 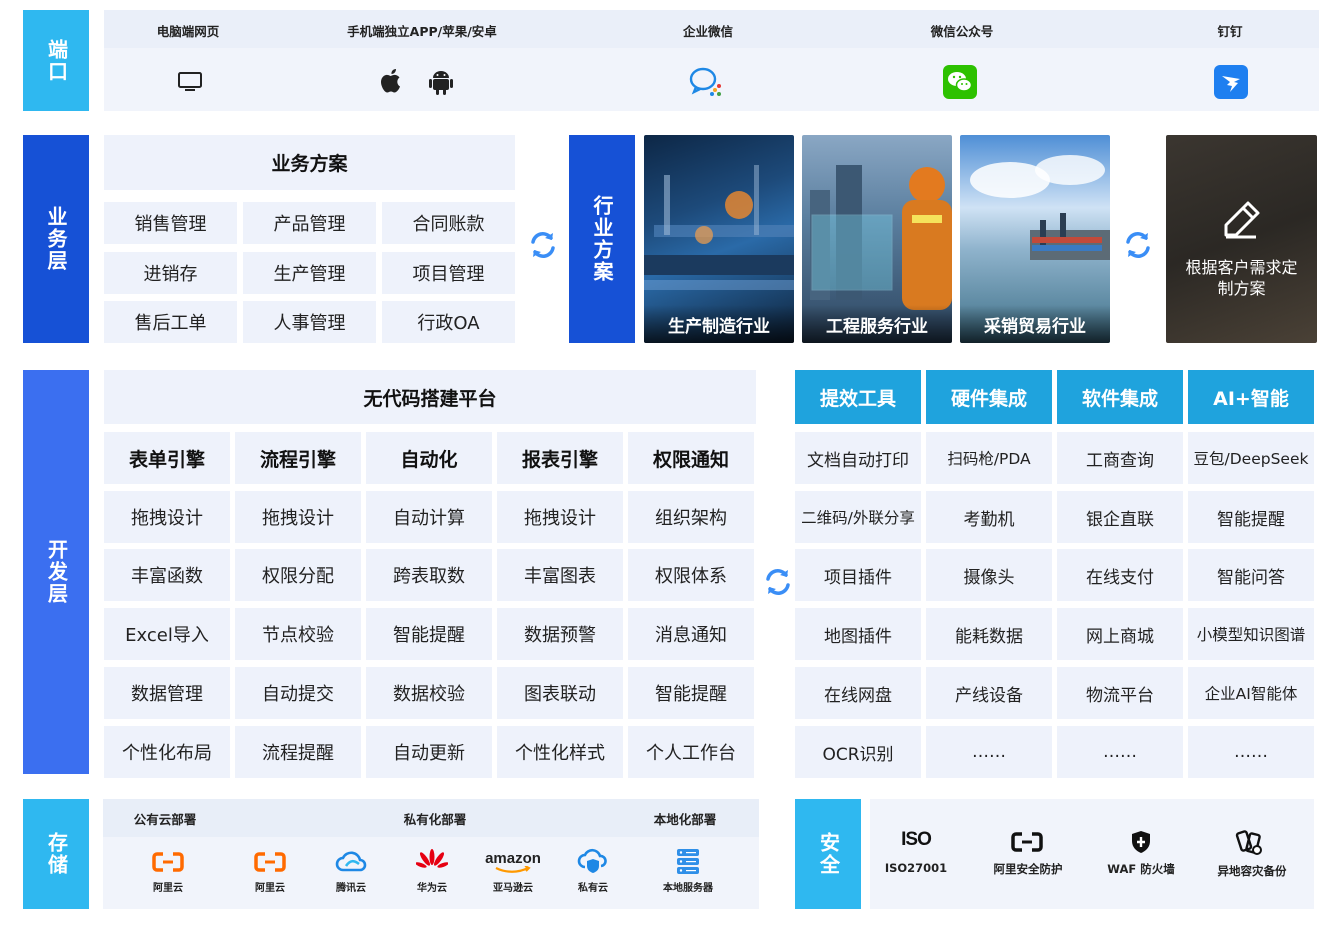 I want to click on industry-photo-trade: 采销贸易行业, so click(x=1035, y=239).